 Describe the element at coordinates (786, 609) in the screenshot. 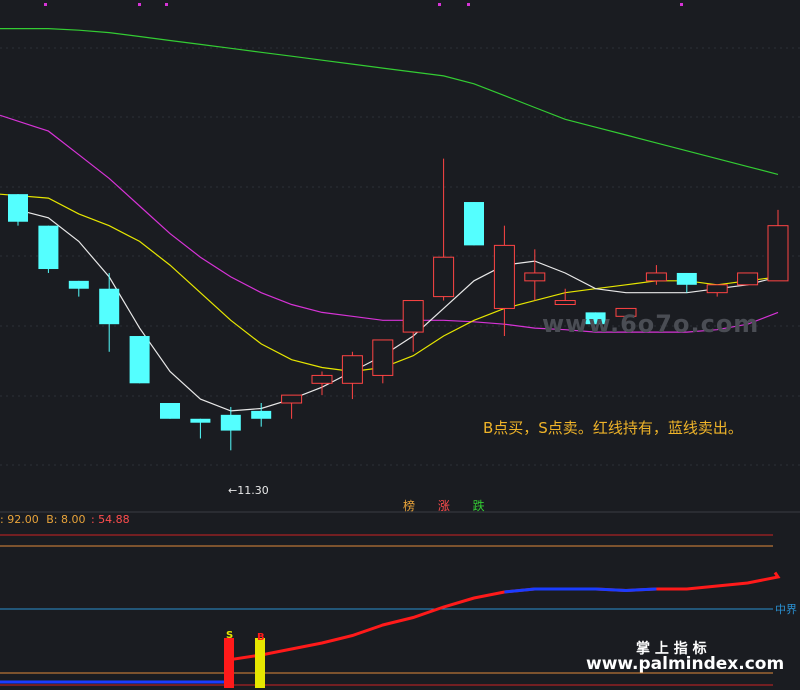

I see `mid-level-label: 中界` at that location.